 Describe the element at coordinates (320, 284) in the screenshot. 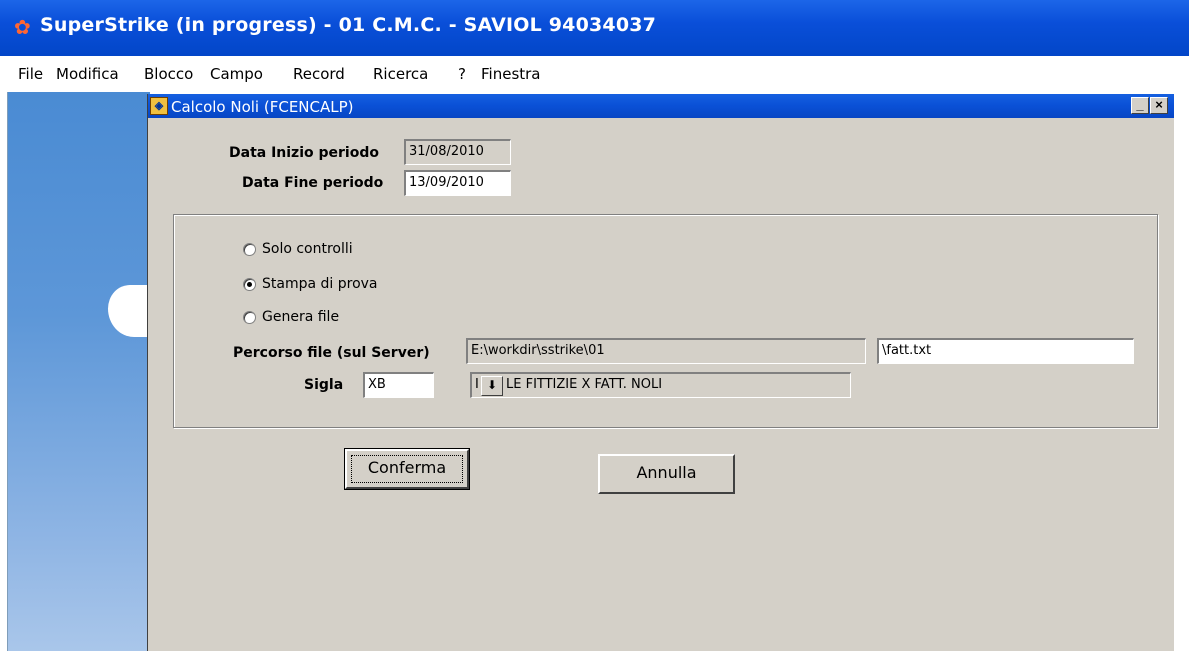

I see `radio-label: Stampa di prova` at that location.